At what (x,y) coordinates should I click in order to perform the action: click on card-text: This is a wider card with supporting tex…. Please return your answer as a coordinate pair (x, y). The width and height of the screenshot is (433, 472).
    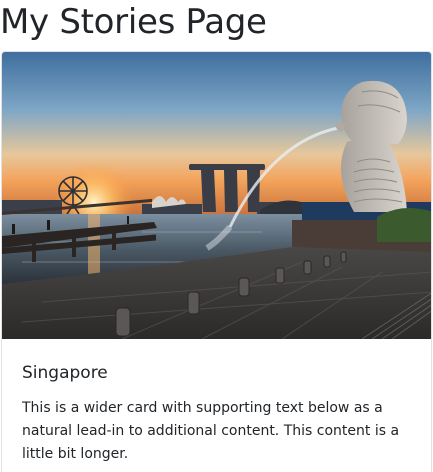
    Looking at the image, I should click on (211, 431).